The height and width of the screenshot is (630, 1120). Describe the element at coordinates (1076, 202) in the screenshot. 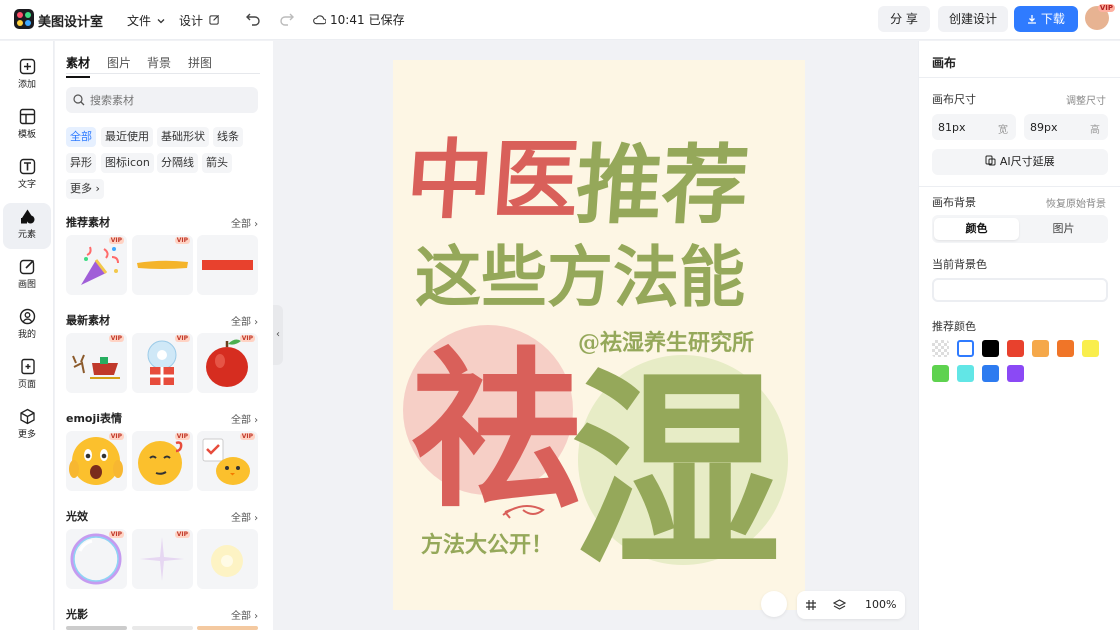

I see `restore-bg-link: 恢复原始背景` at that location.